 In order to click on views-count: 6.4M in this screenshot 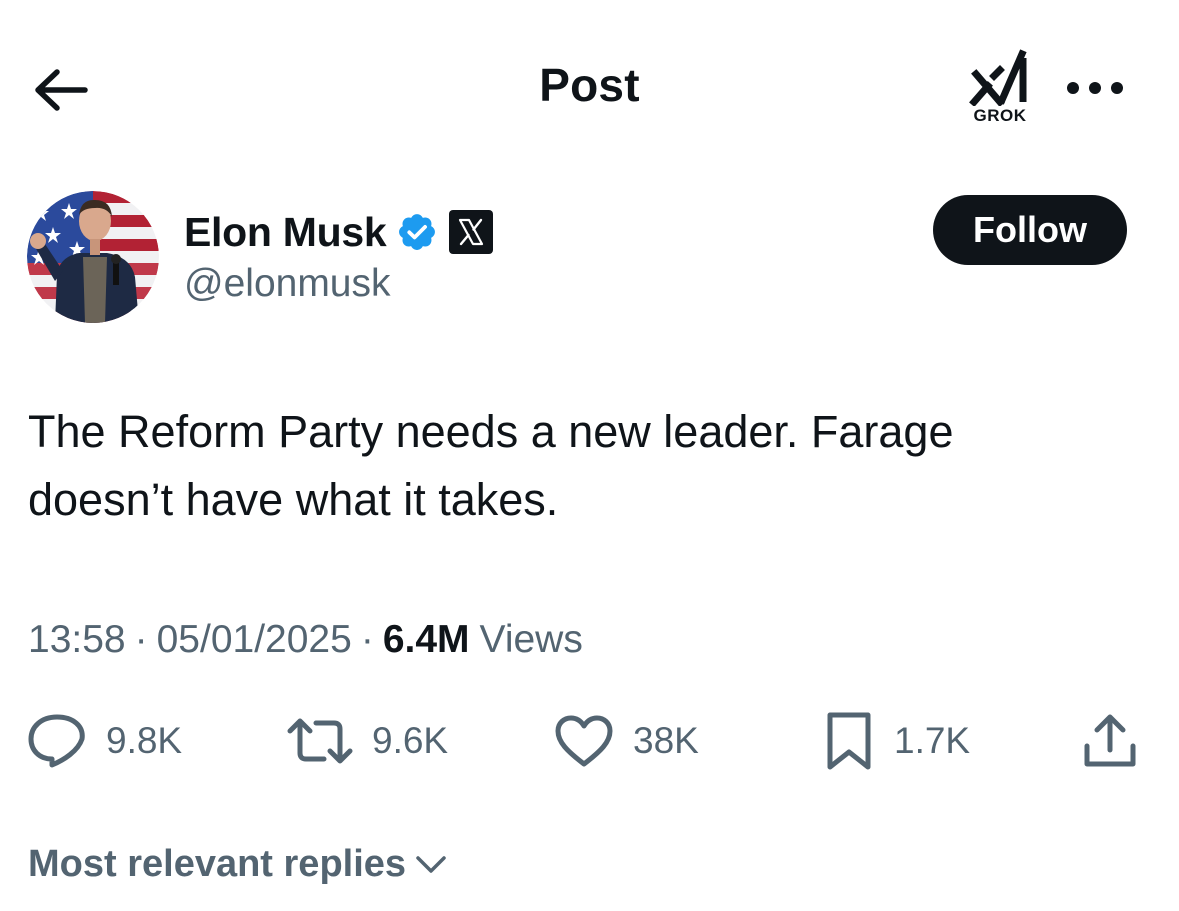, I will do `click(426, 640)`.